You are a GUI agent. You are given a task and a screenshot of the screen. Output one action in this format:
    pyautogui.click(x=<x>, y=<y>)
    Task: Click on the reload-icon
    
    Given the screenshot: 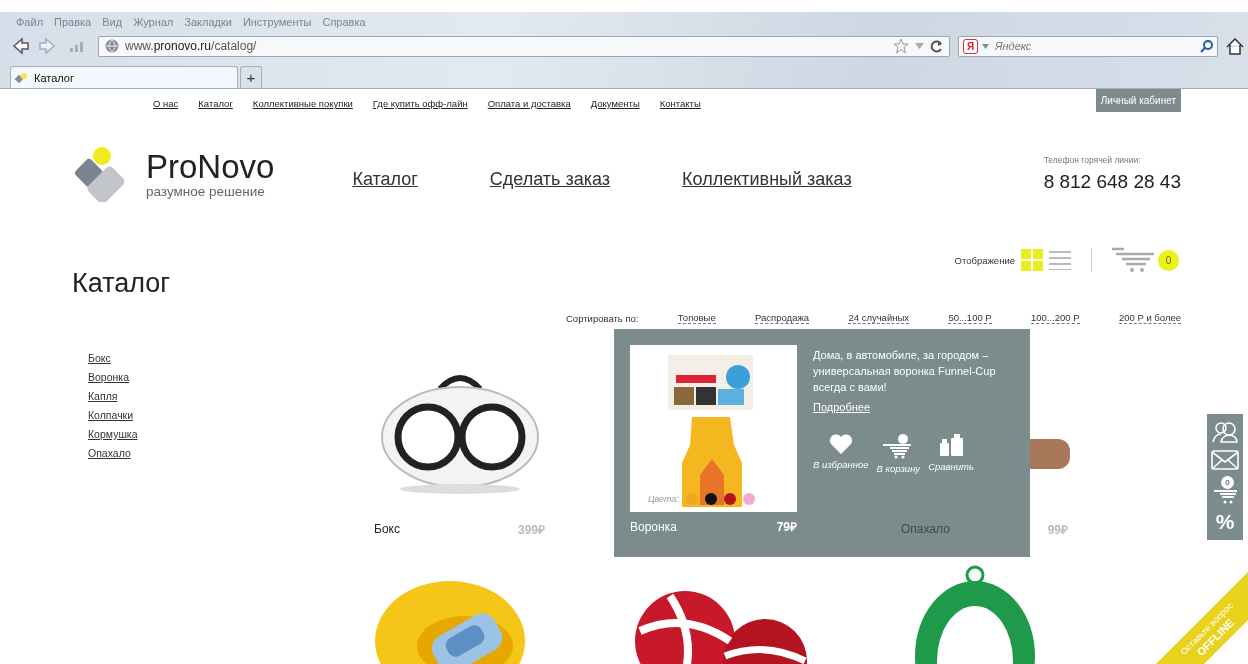 What is the action you would take?
    pyautogui.click(x=936, y=46)
    